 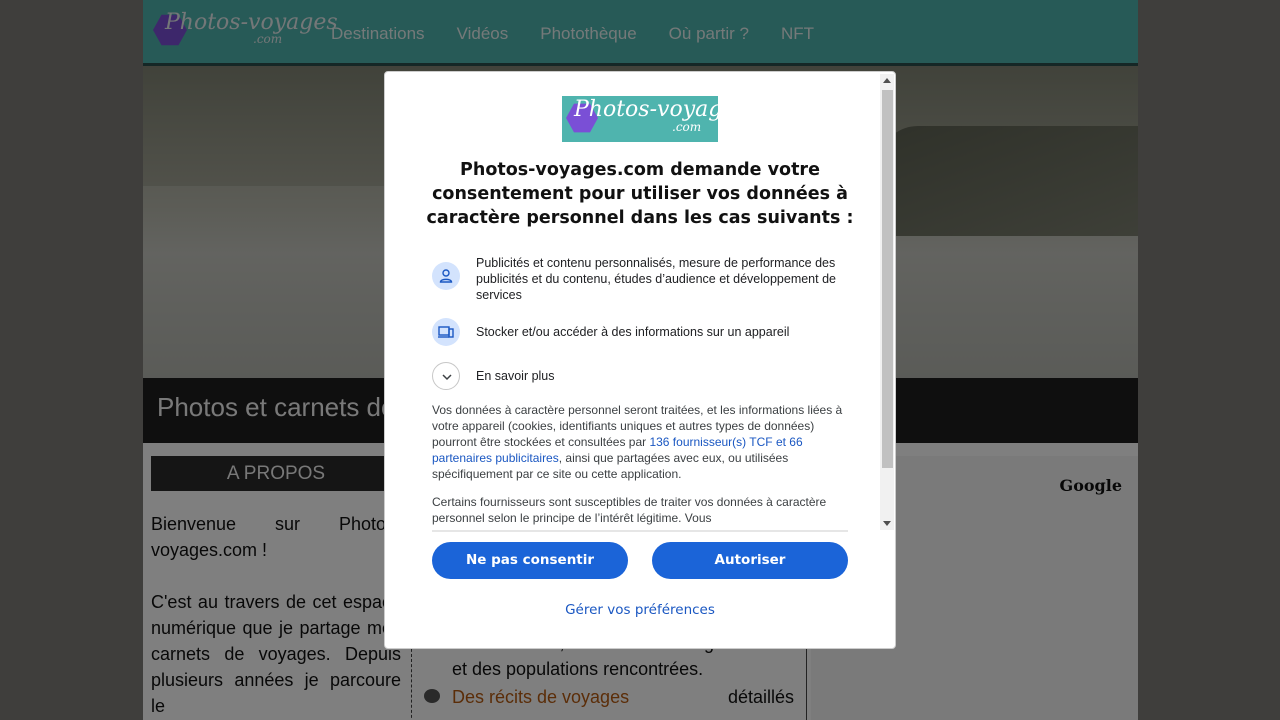 I want to click on manage-preferences-link: Gérer vos préférences, so click(x=640, y=610).